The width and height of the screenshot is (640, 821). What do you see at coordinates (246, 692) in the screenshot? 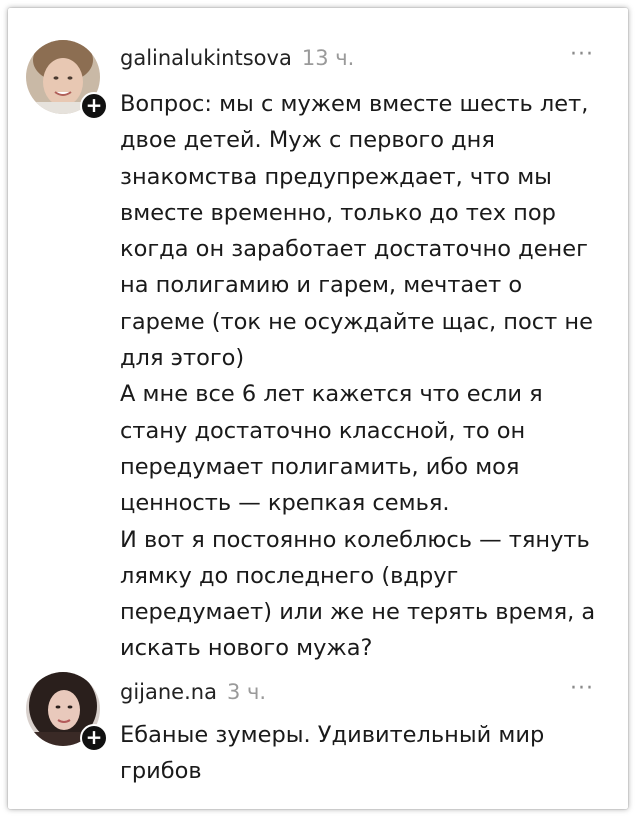
I see `timestamp: 3 ч.` at bounding box center [246, 692].